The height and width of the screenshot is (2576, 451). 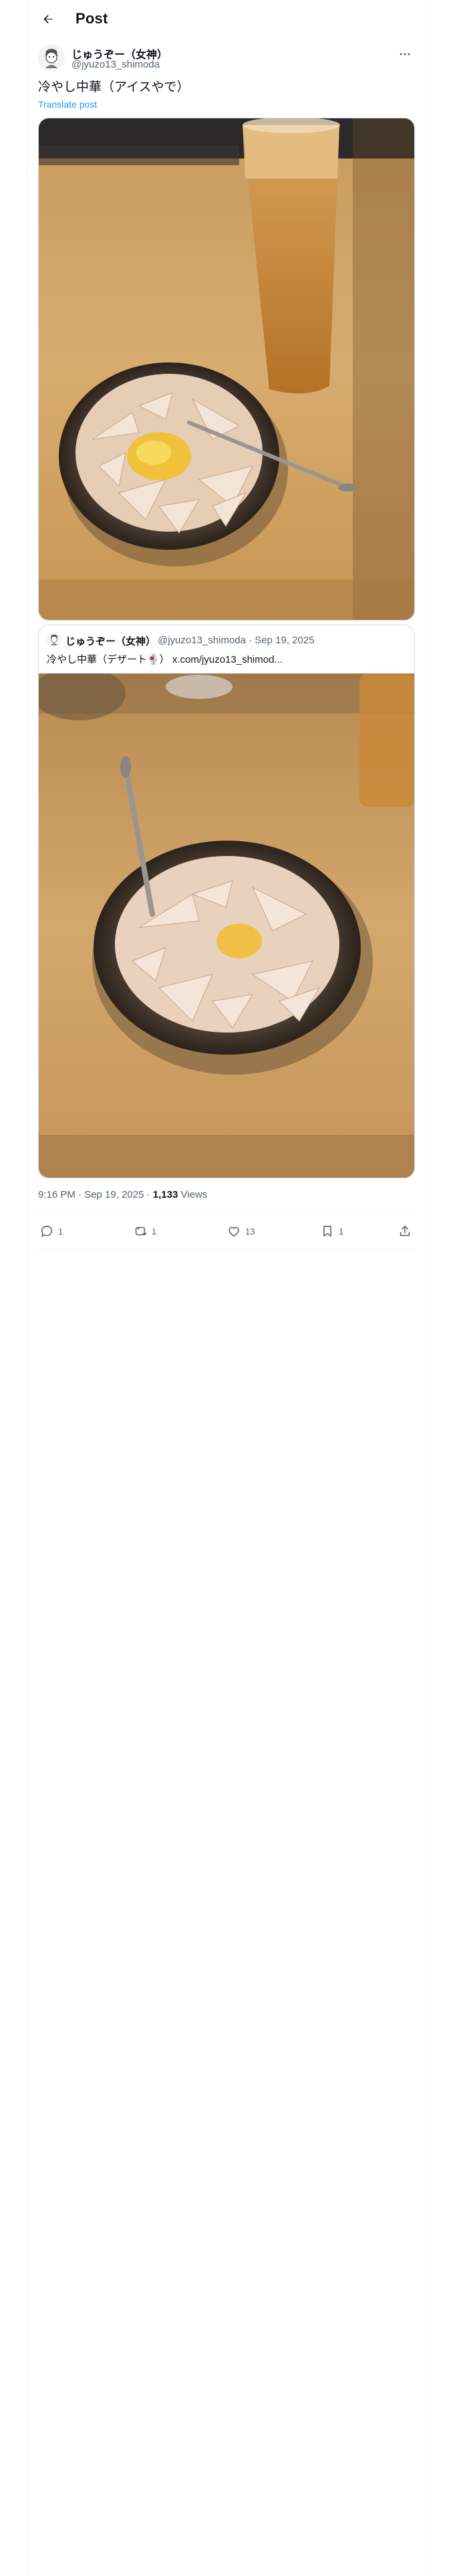 What do you see at coordinates (236, 640) in the screenshot?
I see `quoted-meta: @jyuzo13_shimoda · Sep 19, 2025` at bounding box center [236, 640].